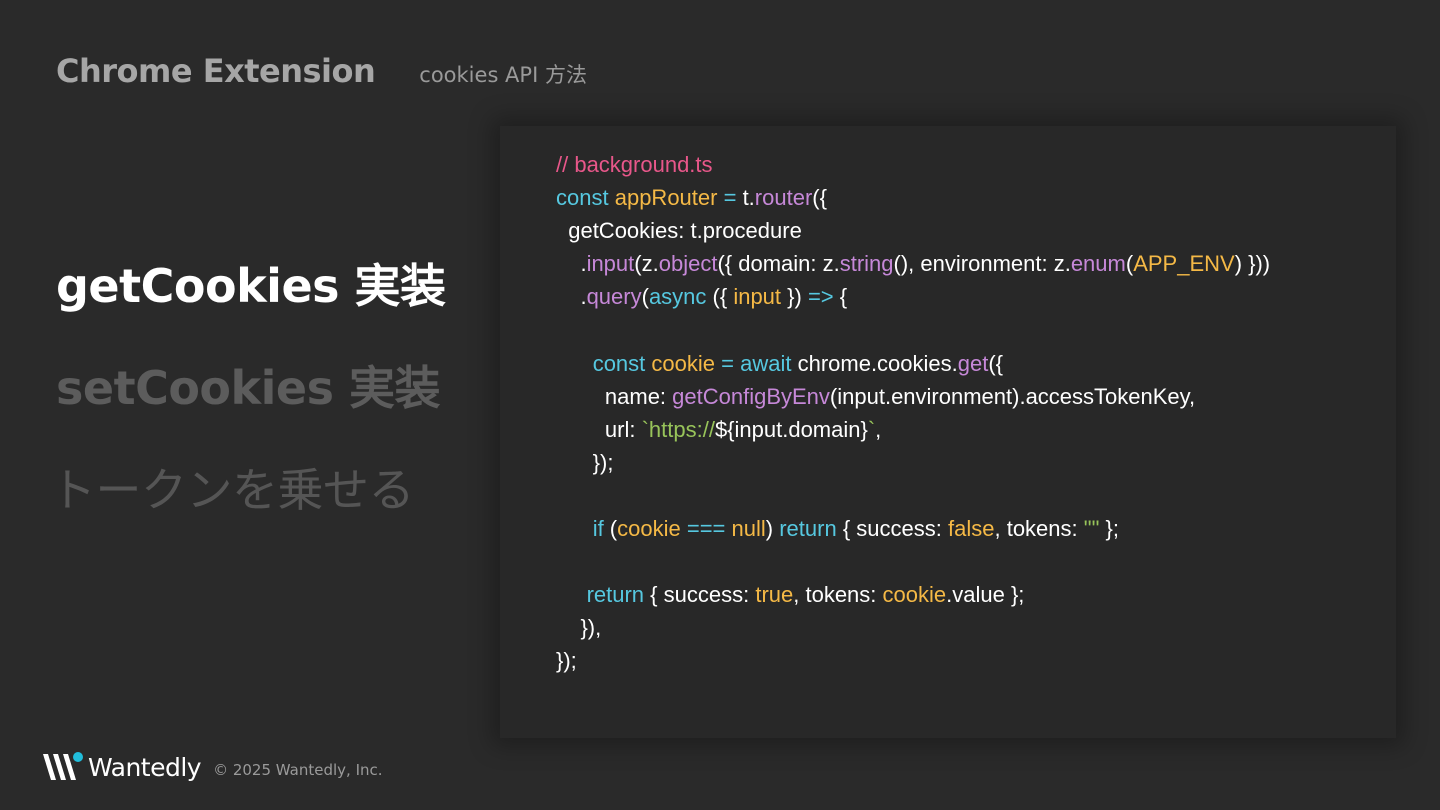  What do you see at coordinates (216, 71) in the screenshot?
I see `slide-title: Chrome Extension` at bounding box center [216, 71].